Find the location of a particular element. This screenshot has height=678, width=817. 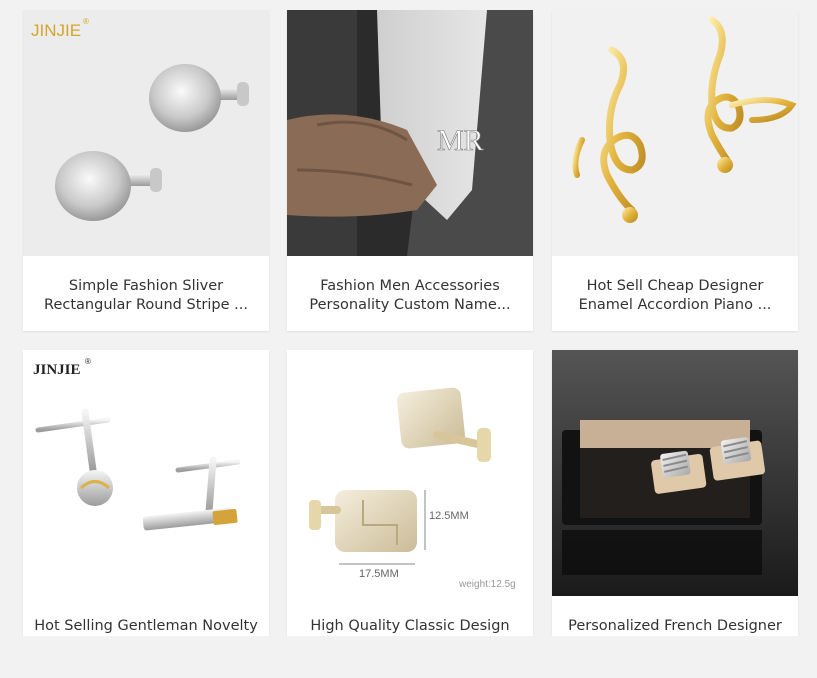

product-card-novelty-cufflinks: JINJIE ® Hot Selling Gentleman Novelty is located at coordinates (146, 493).